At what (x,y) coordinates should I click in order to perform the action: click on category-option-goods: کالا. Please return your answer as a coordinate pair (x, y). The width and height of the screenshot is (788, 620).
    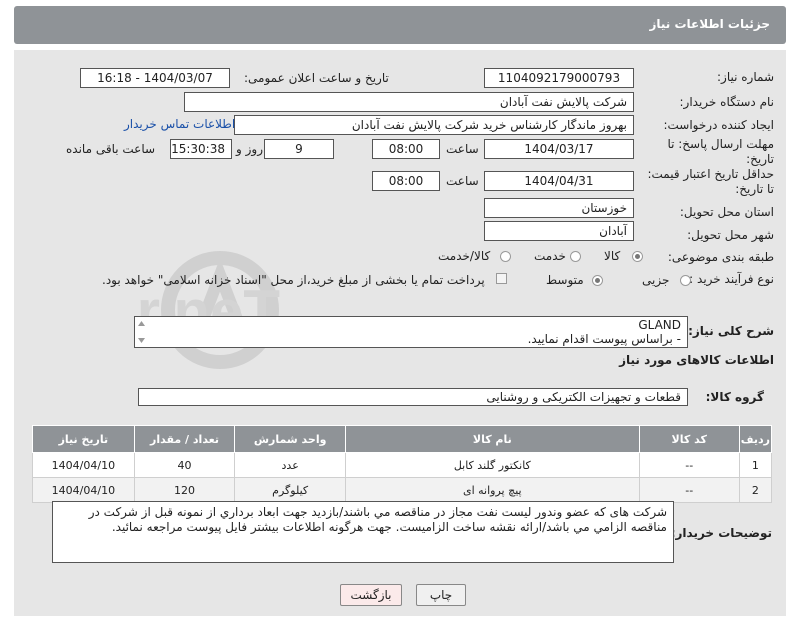
    Looking at the image, I should click on (612, 256).